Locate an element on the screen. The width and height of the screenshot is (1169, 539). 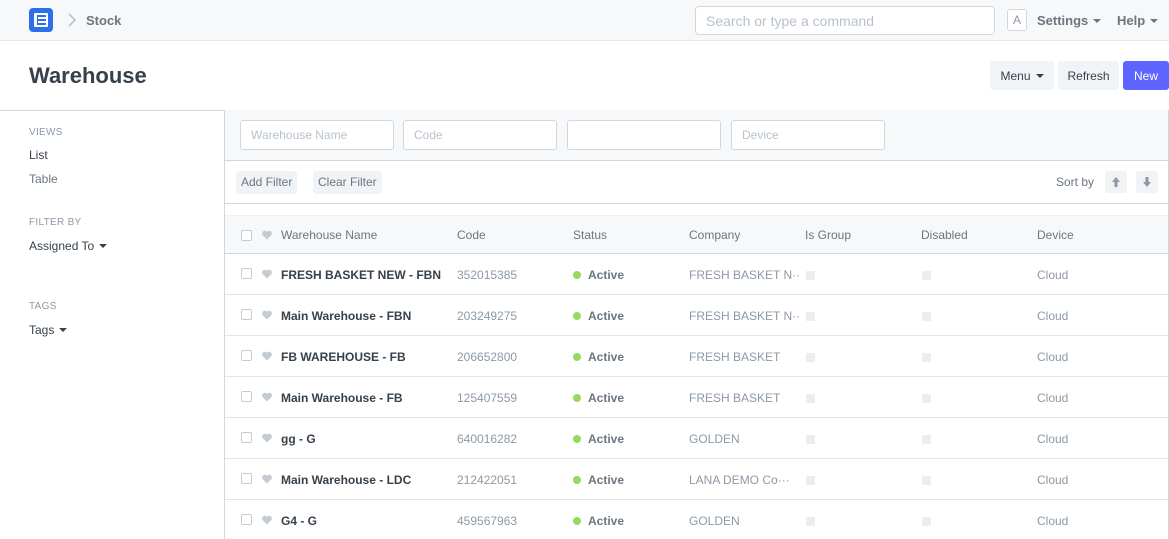
table-row: gg - G 640016282 Active GOLDEN Cloud is located at coordinates (696, 438).